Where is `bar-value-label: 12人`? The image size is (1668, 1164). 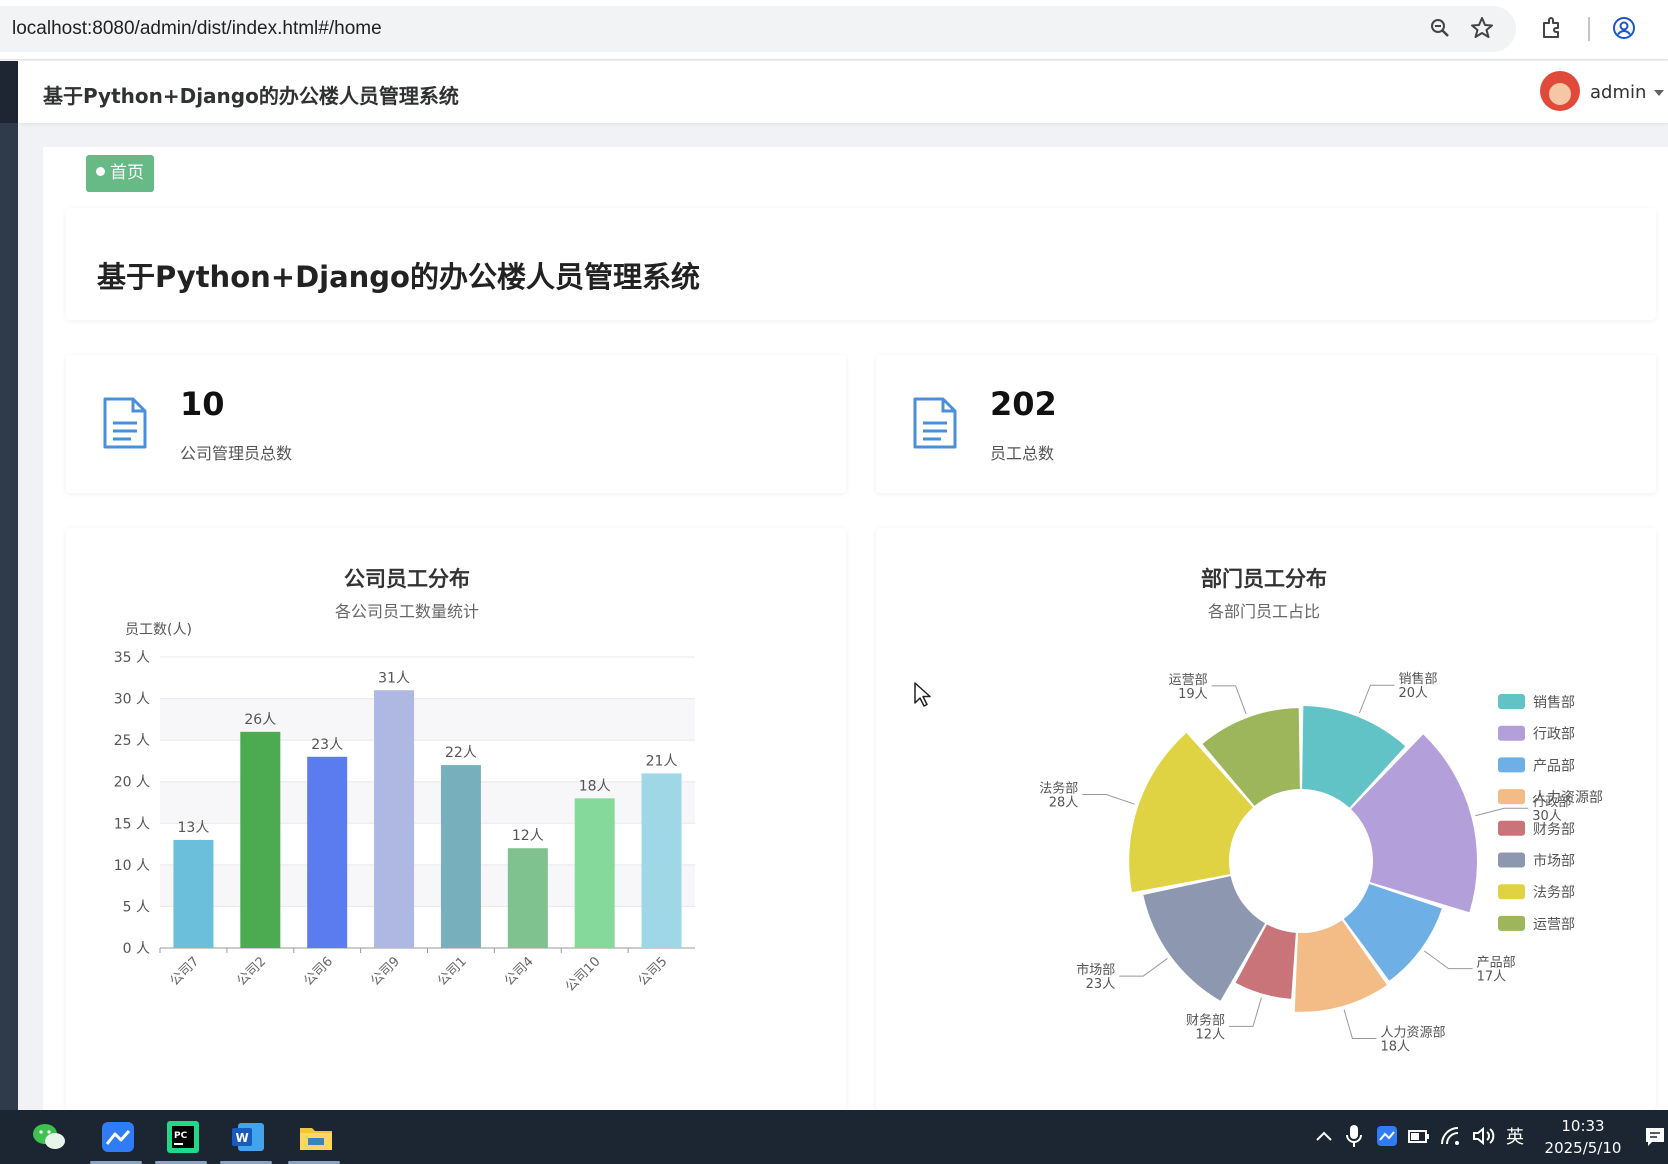 bar-value-label: 12人 is located at coordinates (528, 836).